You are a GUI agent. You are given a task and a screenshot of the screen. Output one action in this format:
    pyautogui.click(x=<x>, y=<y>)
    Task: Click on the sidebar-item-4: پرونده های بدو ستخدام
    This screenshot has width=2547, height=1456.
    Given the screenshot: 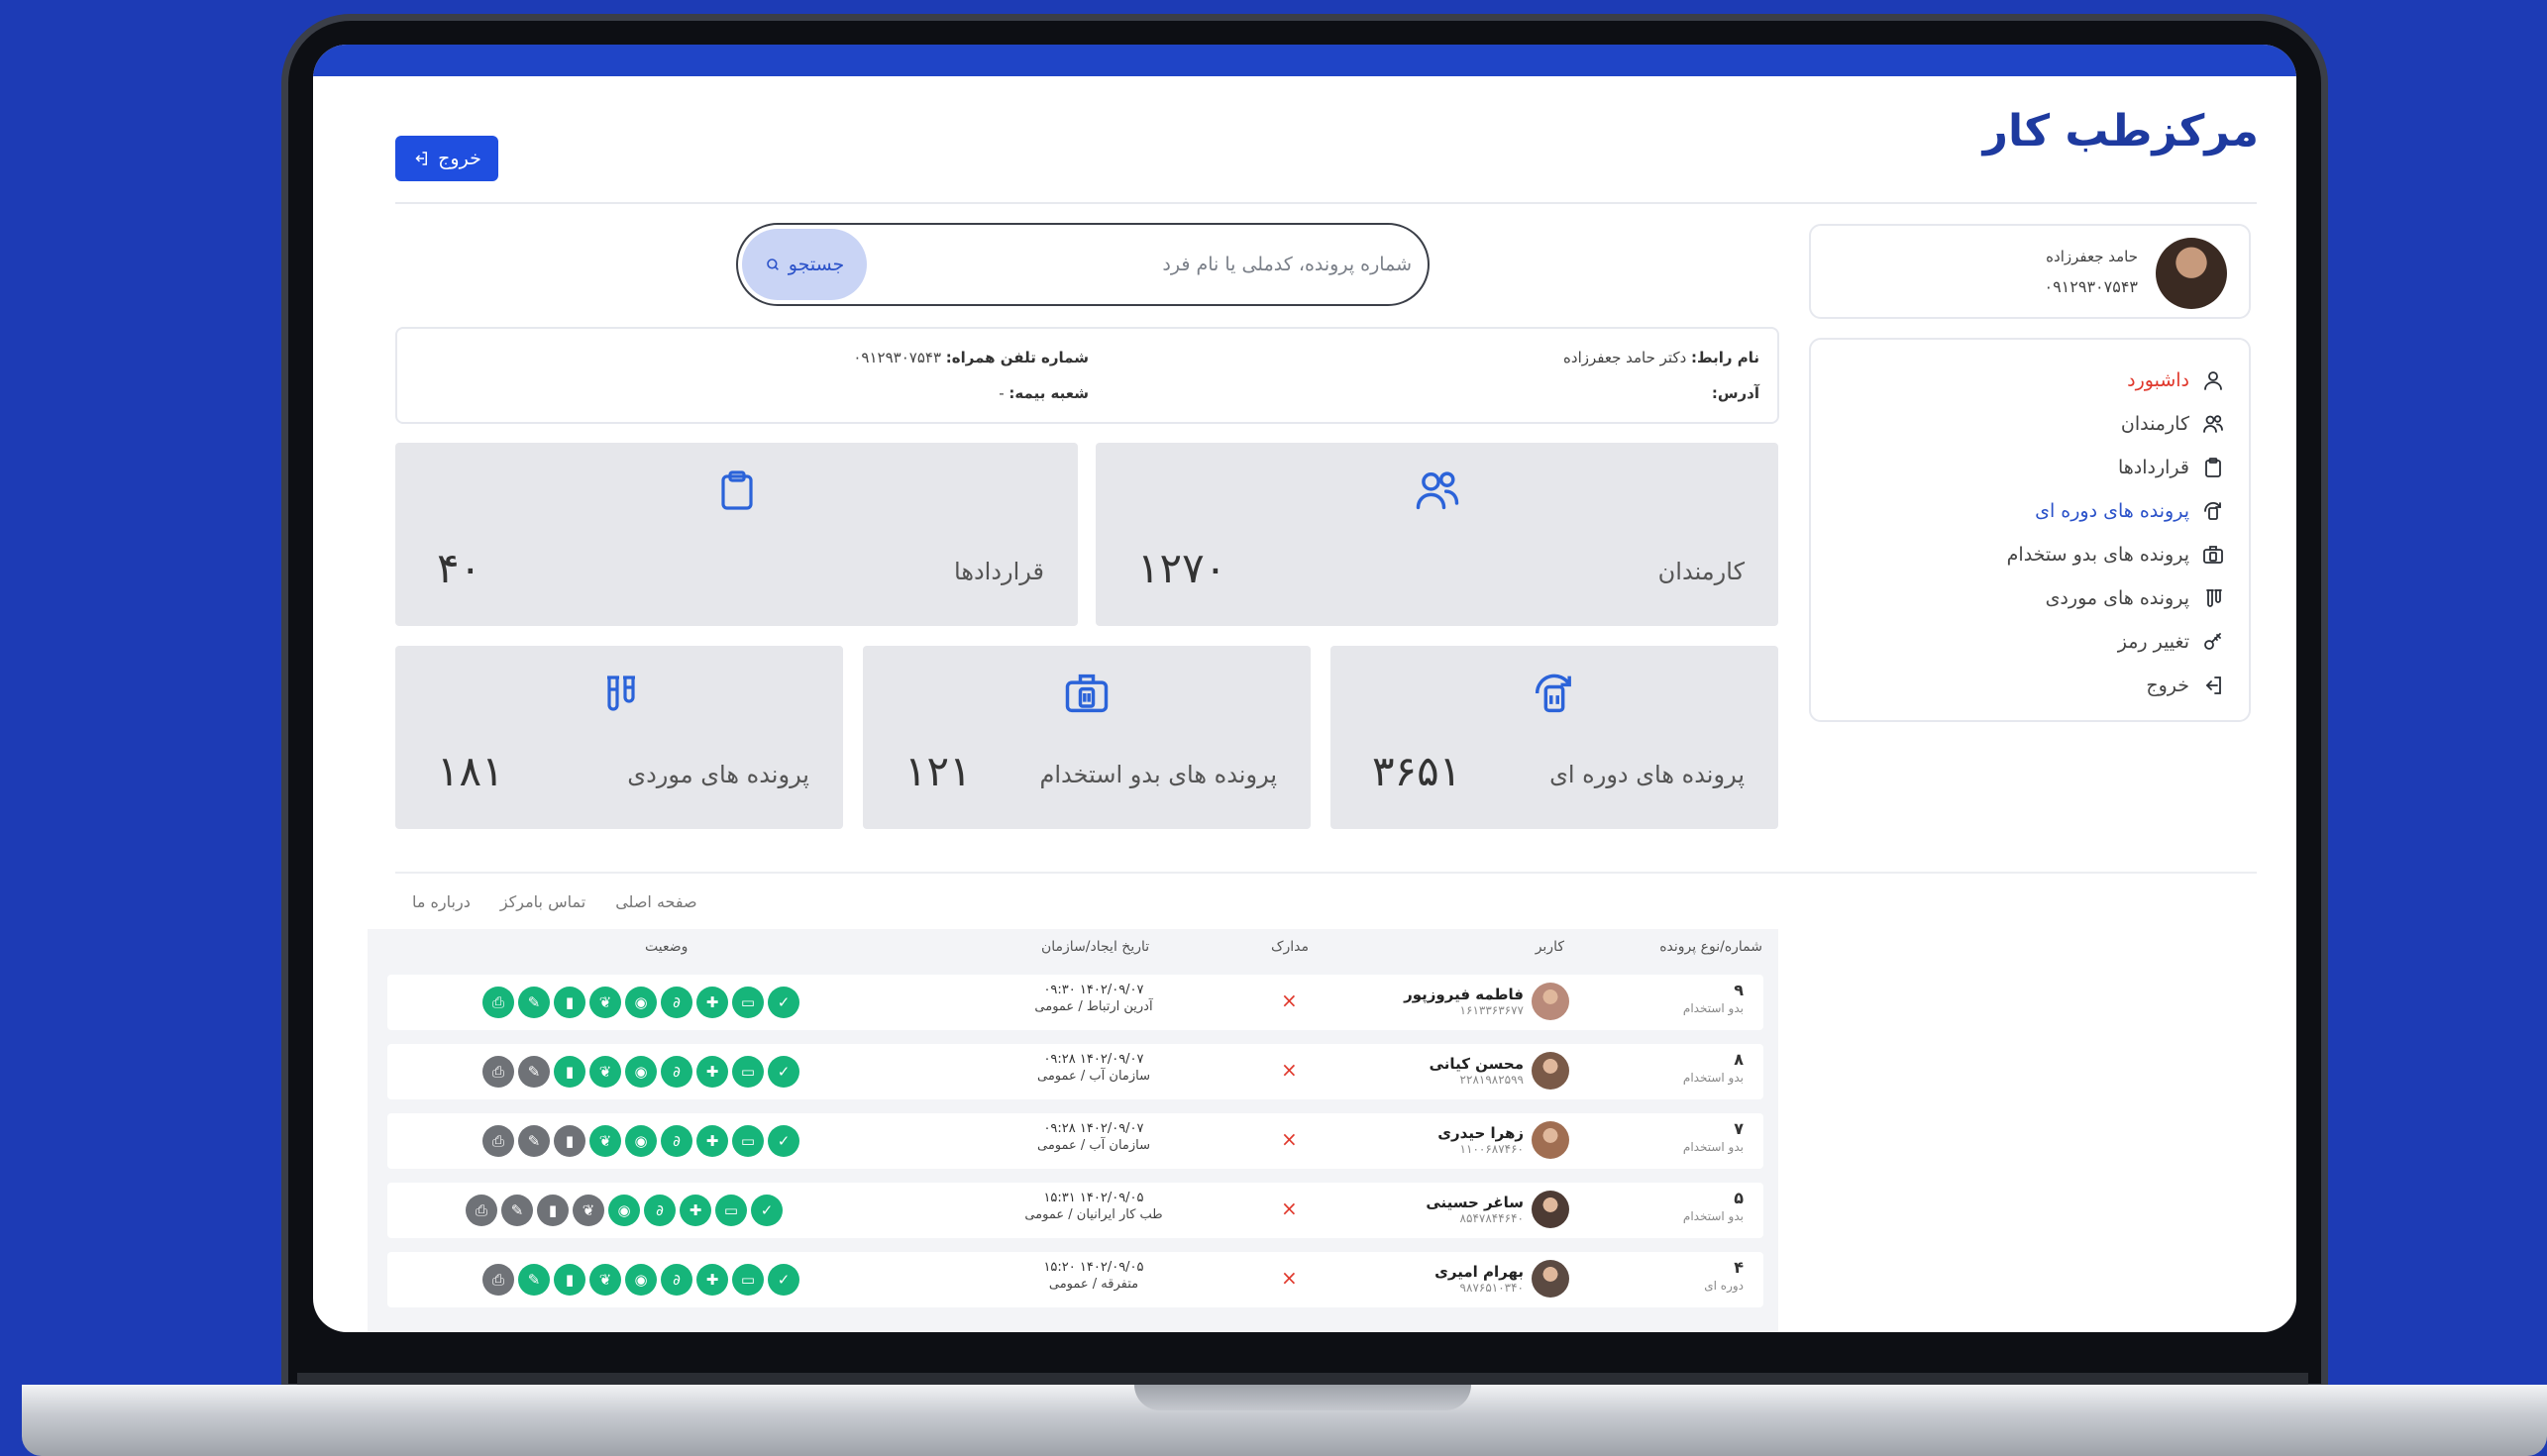 What is the action you would take?
    pyautogui.click(x=2116, y=555)
    